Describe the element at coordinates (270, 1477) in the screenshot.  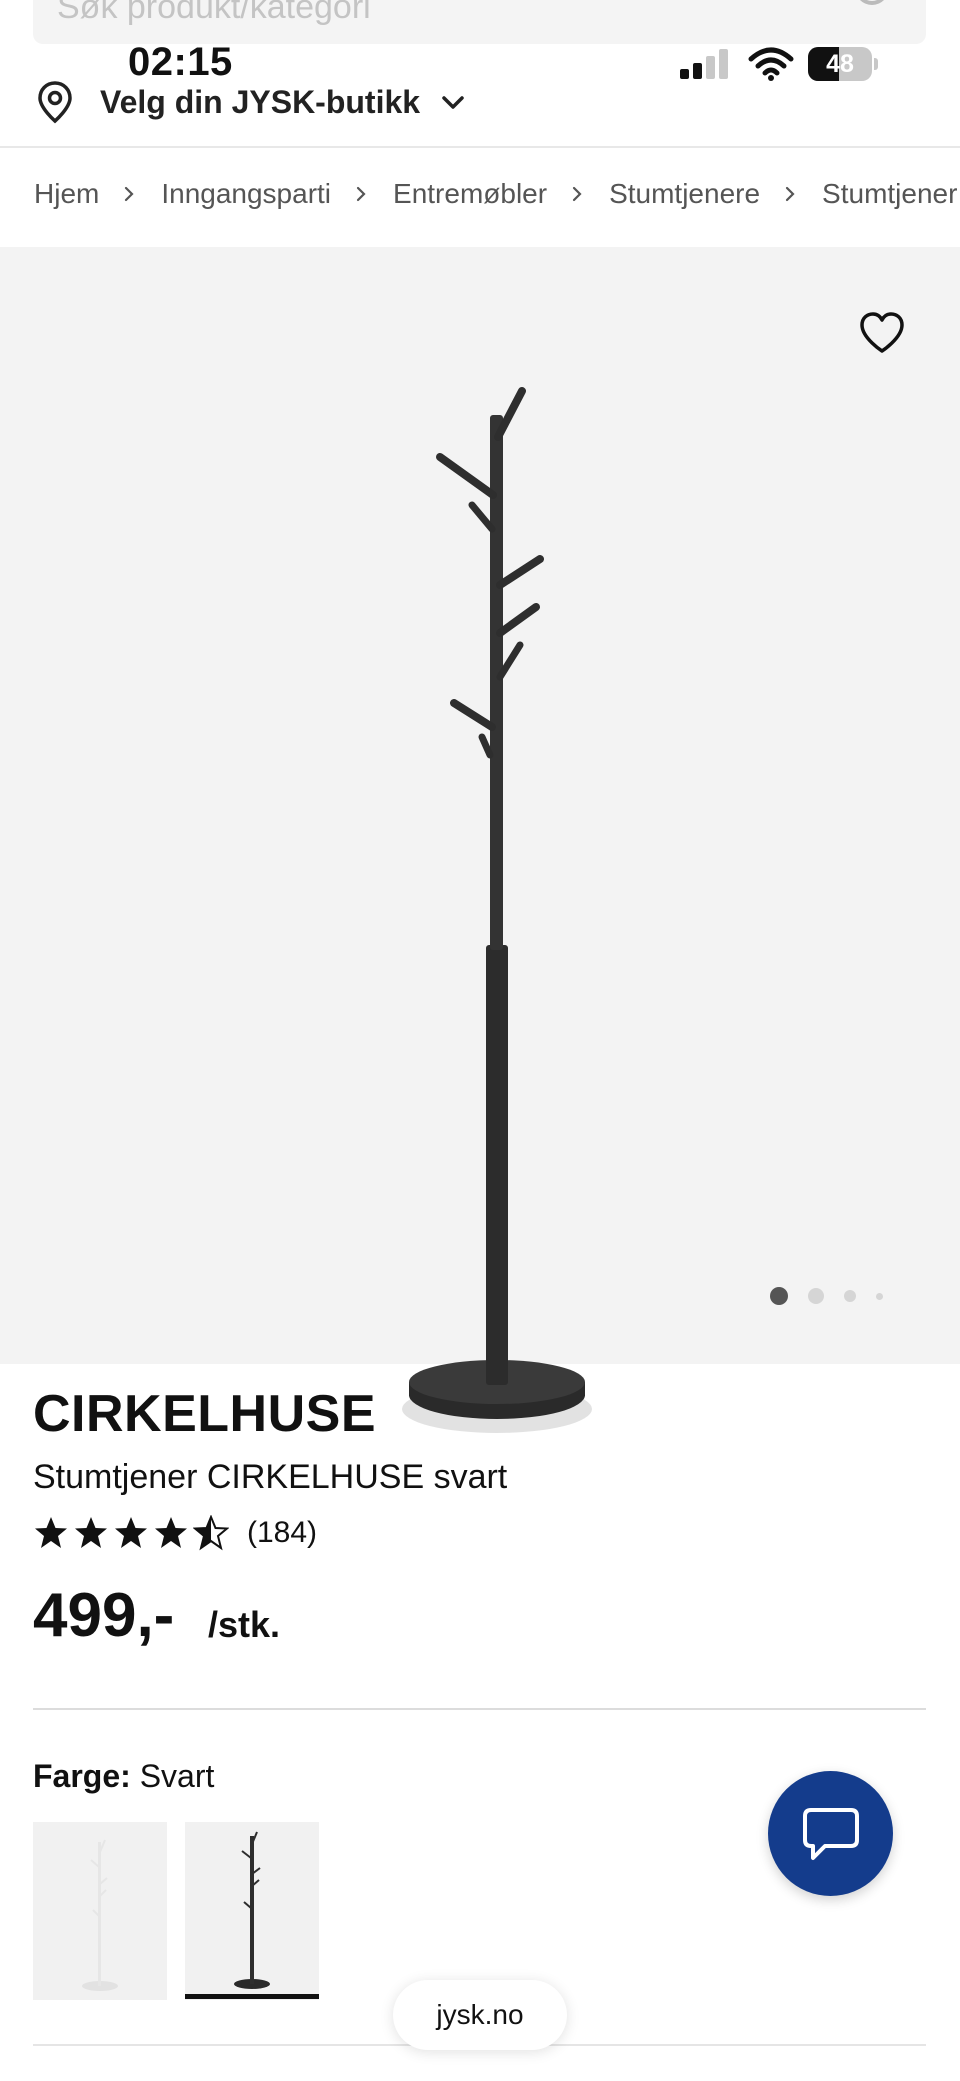
I see `product-name: Stumtjener CIRKELHUSE svart` at that location.